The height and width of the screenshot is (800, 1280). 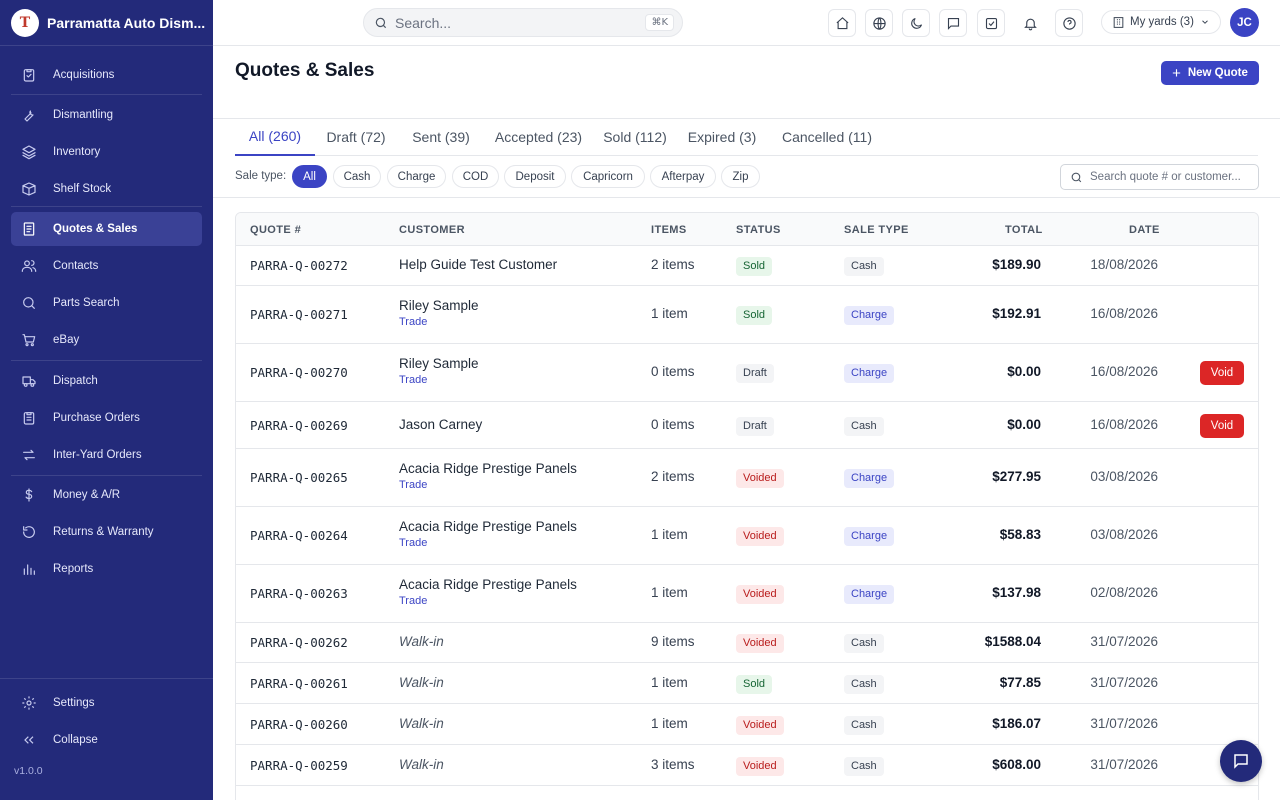 I want to click on tab-sent: Sent (39), so click(x=441, y=137).